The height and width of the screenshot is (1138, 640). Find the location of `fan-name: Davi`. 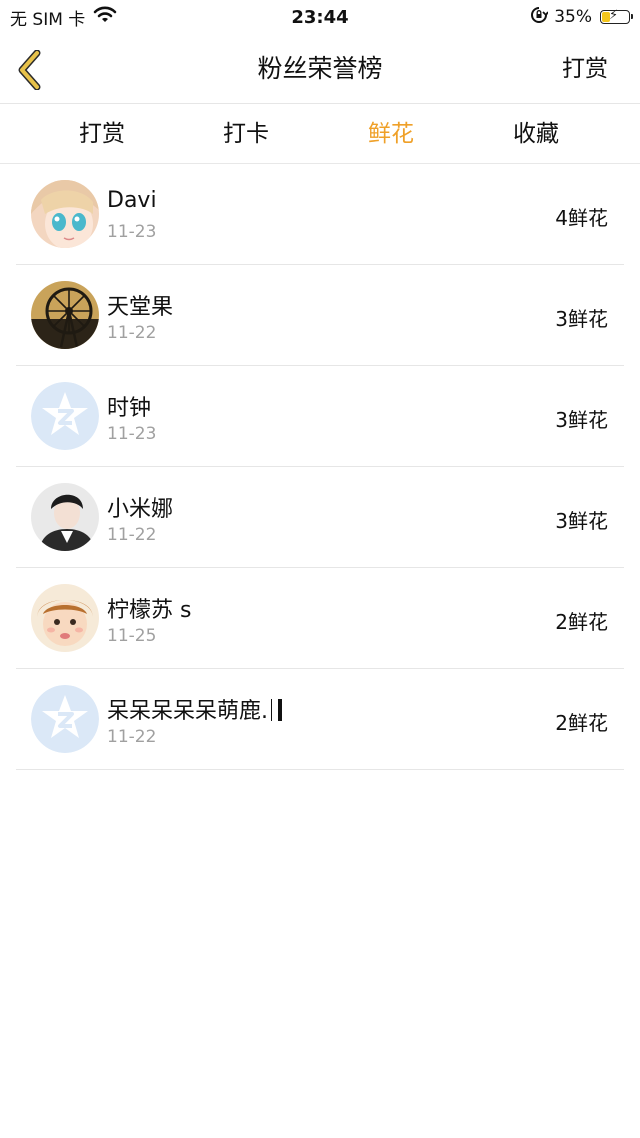

fan-name: Davi is located at coordinates (132, 200).